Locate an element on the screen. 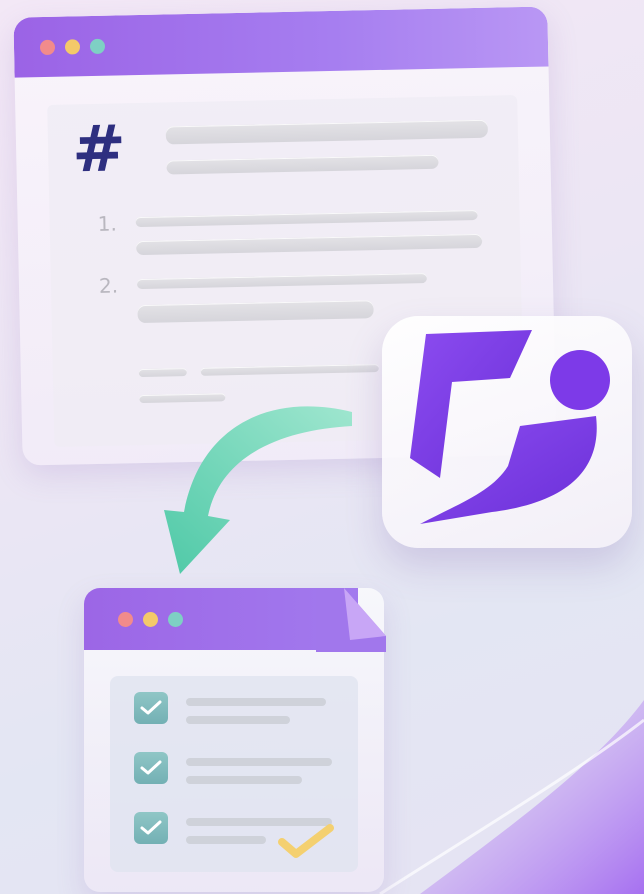 Image resolution: width=644 pixels, height=894 pixels. curved-arrow-icon is located at coordinates (258, 490).